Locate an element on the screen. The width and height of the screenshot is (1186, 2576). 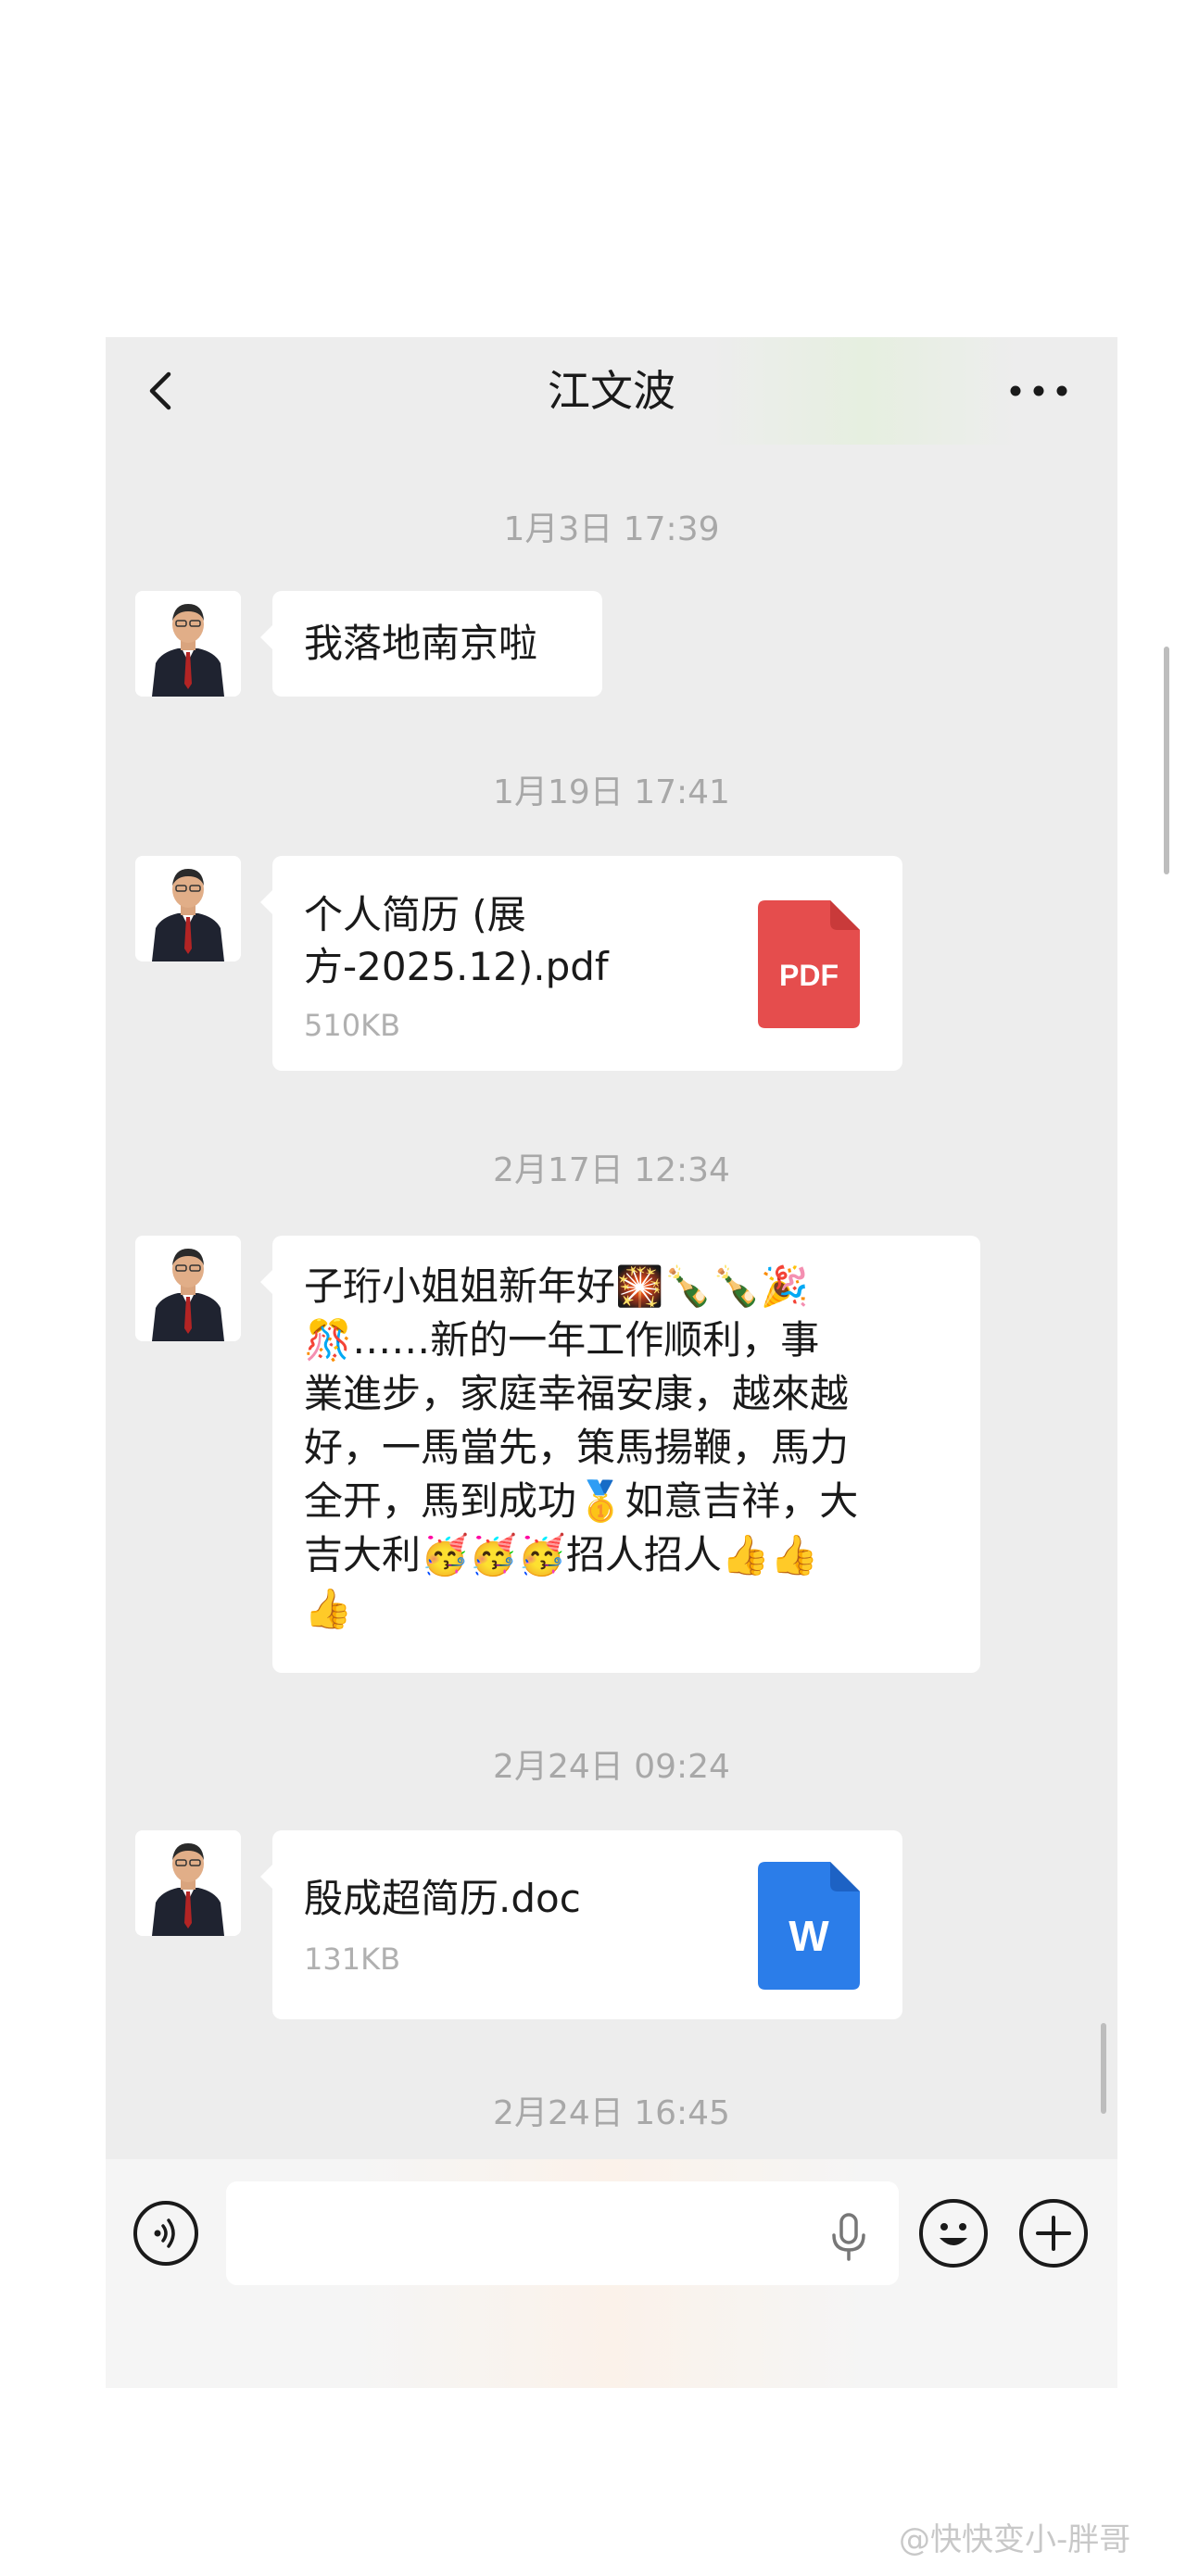
message-text: 我落地南京啦 is located at coordinates (421, 643).